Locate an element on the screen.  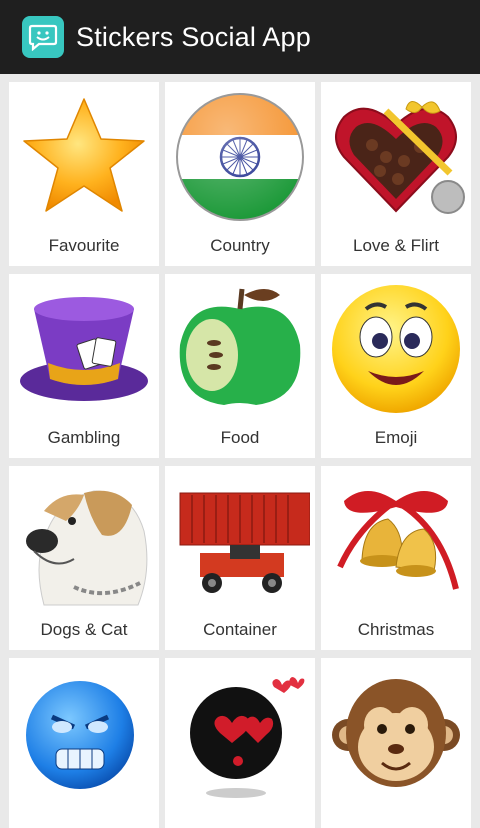
category-tile-black-face is located at coordinates (240, 743).